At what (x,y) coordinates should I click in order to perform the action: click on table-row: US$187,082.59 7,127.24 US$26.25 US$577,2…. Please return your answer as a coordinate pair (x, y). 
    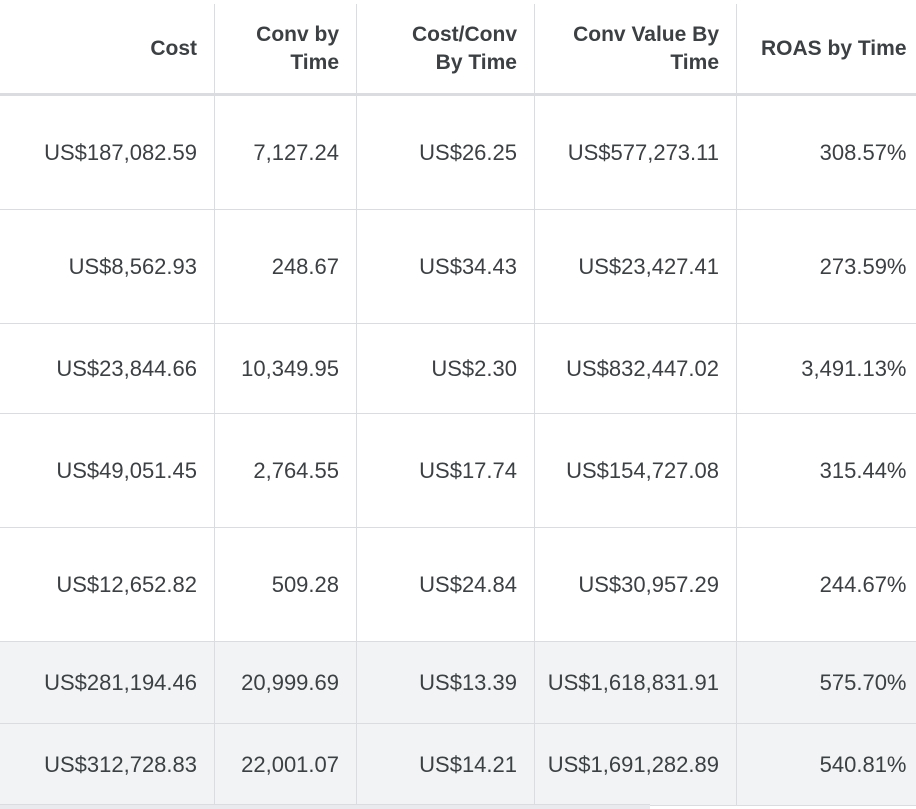
    Looking at the image, I should click on (458, 152).